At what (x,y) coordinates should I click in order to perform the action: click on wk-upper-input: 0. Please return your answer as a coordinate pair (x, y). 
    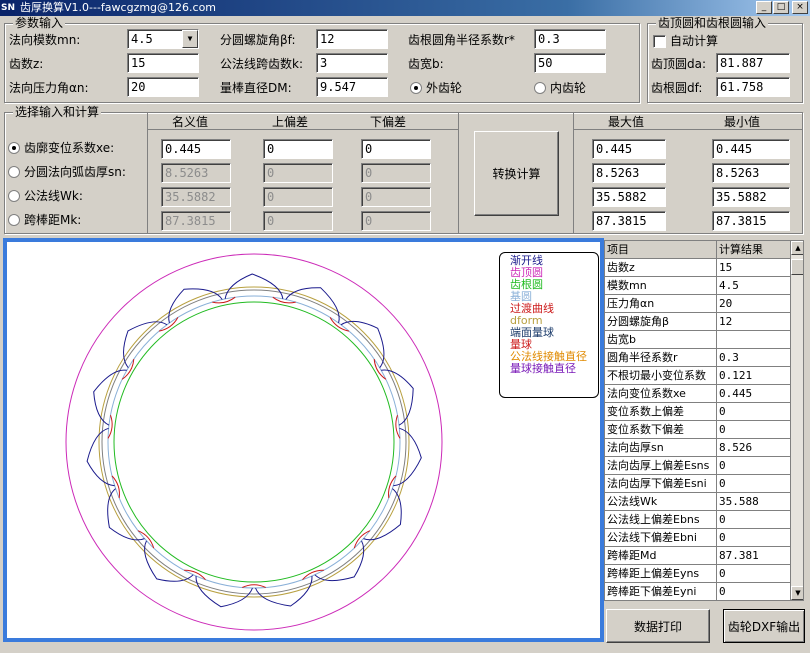
    Looking at the image, I should click on (298, 197).